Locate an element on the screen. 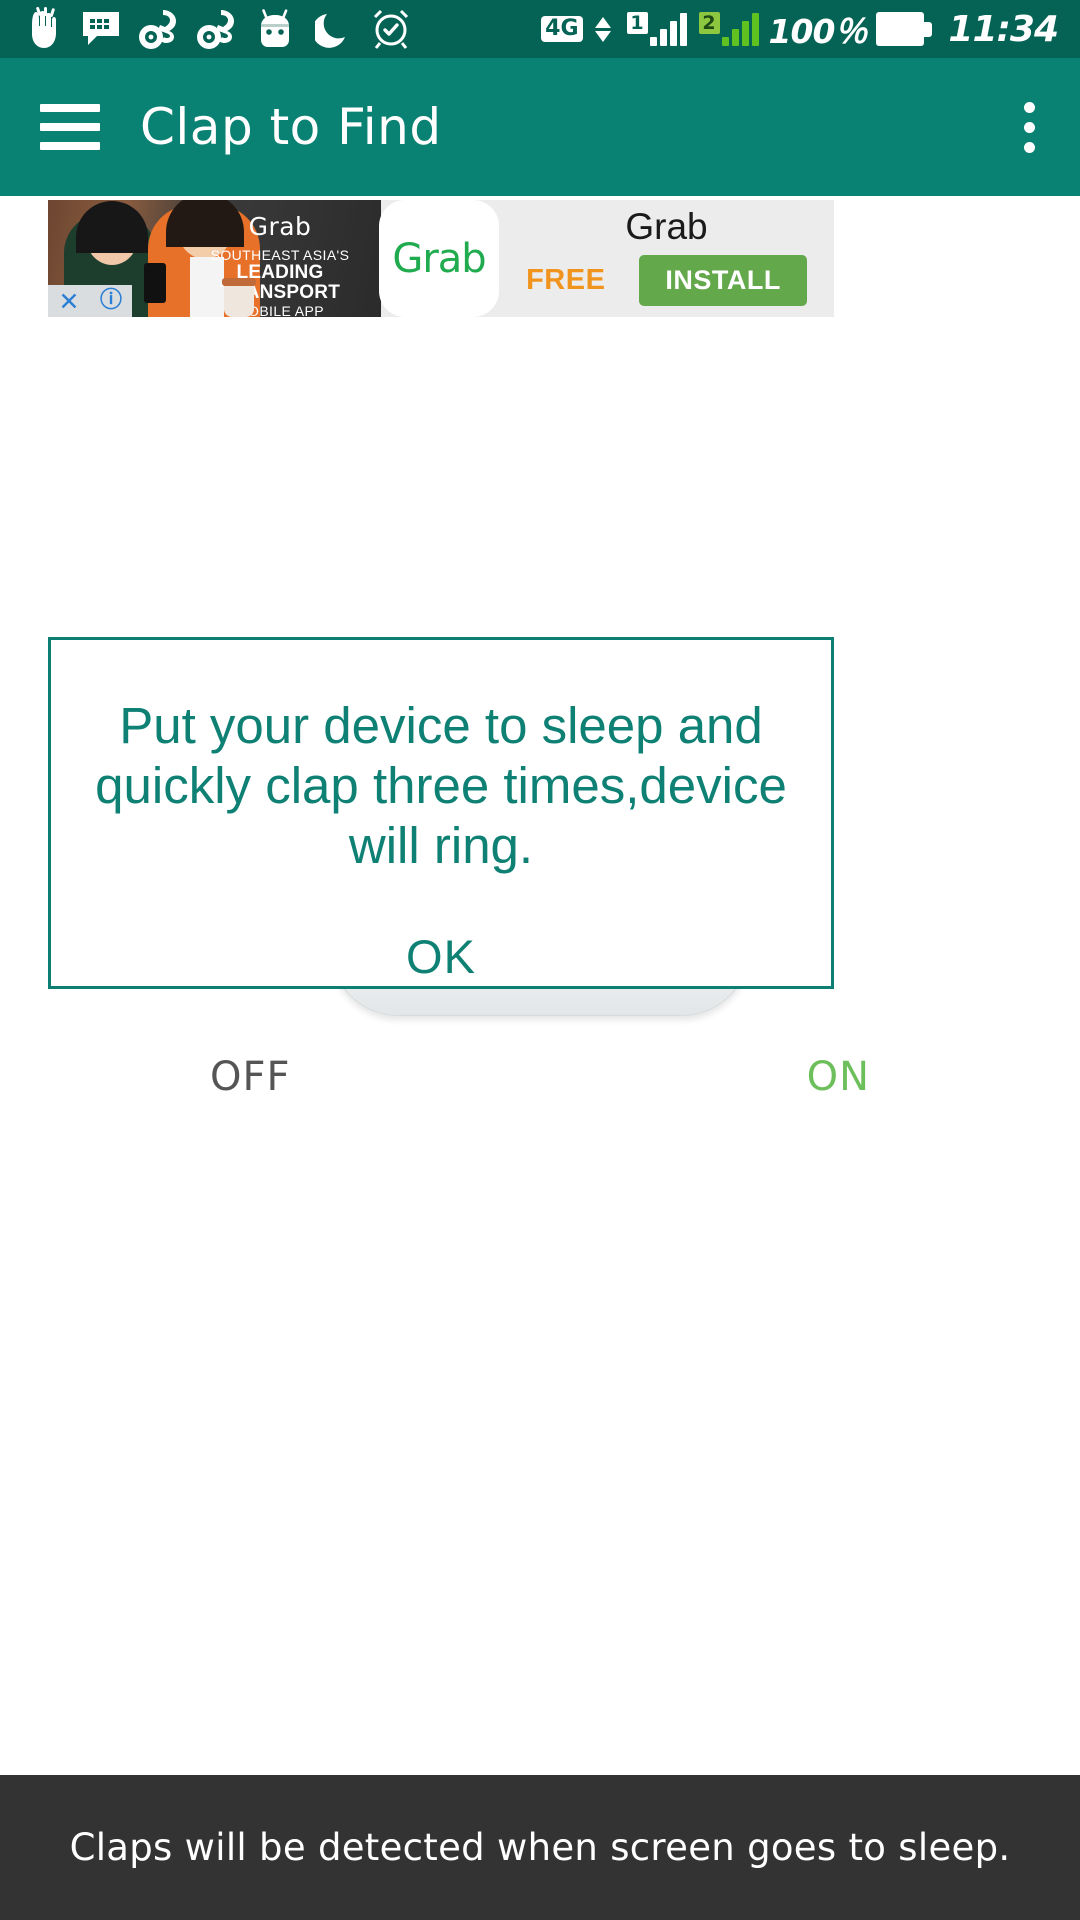  status-bar-system-indicators: 4G 1 2 100％ 11:34 is located at coordinates (800, 29).